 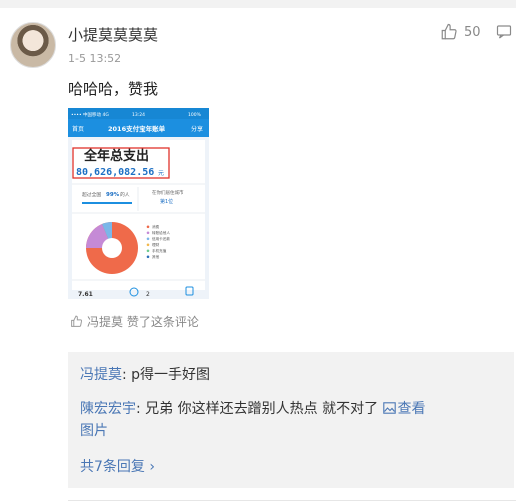 I want to click on reply-item: 陳宏宏宇: 兄弟 你这样还去蹭别人热点 就不对了 查看 图片, so click(x=291, y=420).